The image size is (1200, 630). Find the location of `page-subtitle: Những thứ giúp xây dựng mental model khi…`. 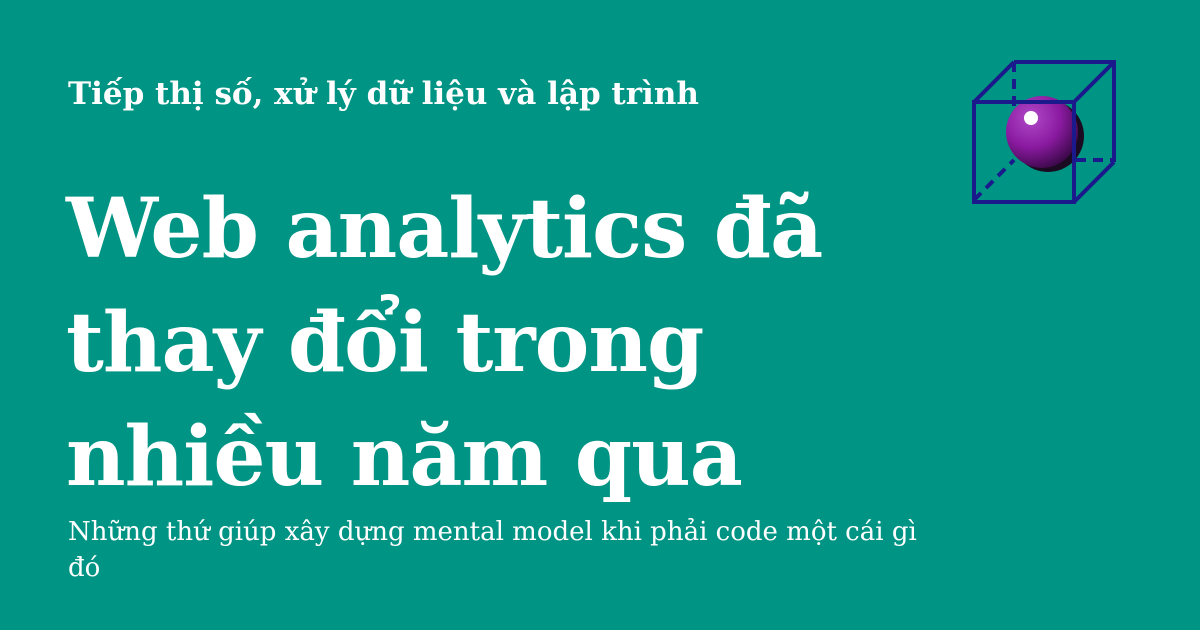

page-subtitle: Những thứ giúp xây dựng mental model khi… is located at coordinates (492, 550).